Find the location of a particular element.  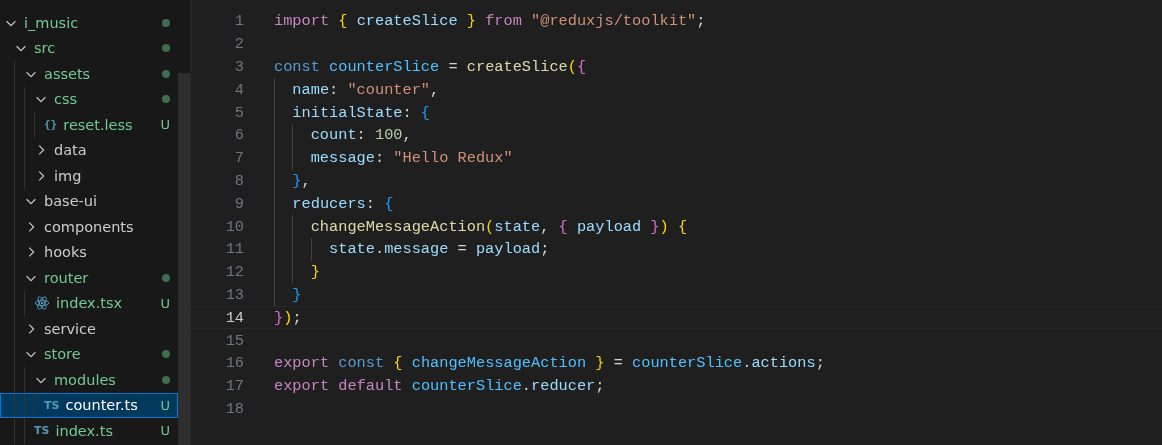

code-line: const counterSlice = createSlice({ is located at coordinates (430, 67).